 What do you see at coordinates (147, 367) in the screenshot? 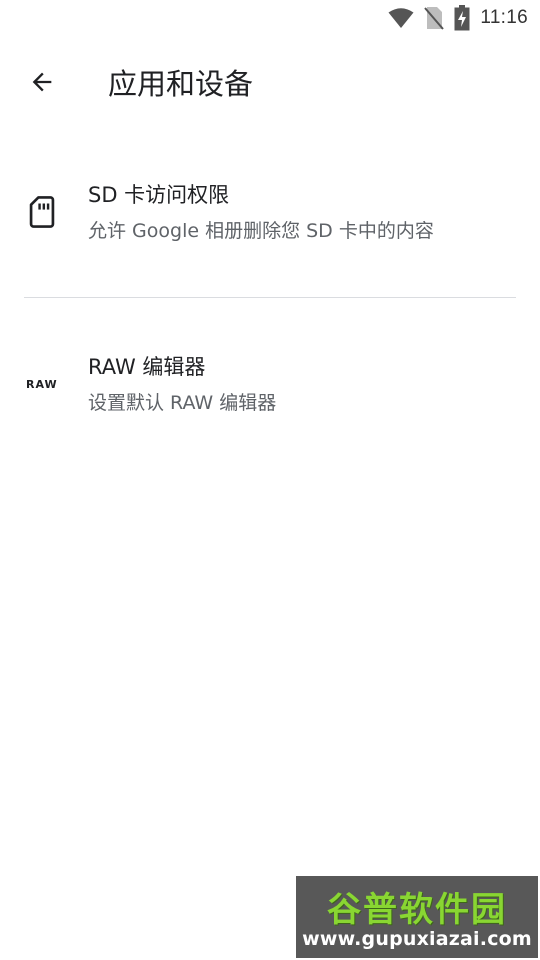
I see `item-title: RAW 编辑器` at bounding box center [147, 367].